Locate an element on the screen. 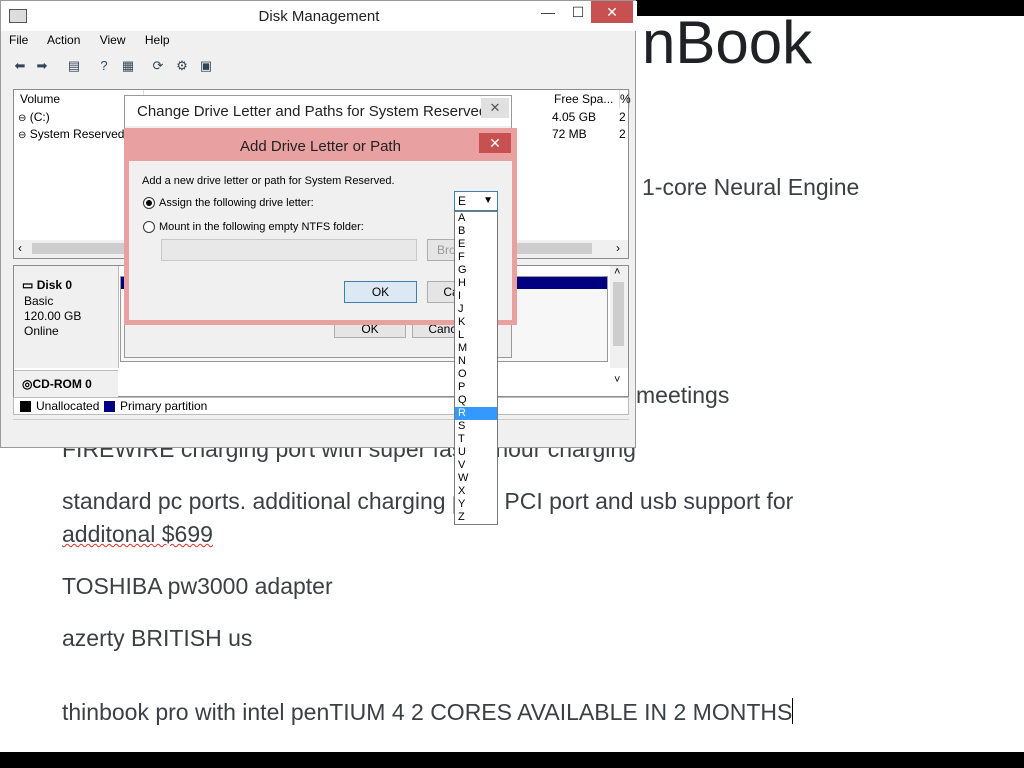 The height and width of the screenshot is (768, 1024). volume-name: (C:) is located at coordinates (39, 117).